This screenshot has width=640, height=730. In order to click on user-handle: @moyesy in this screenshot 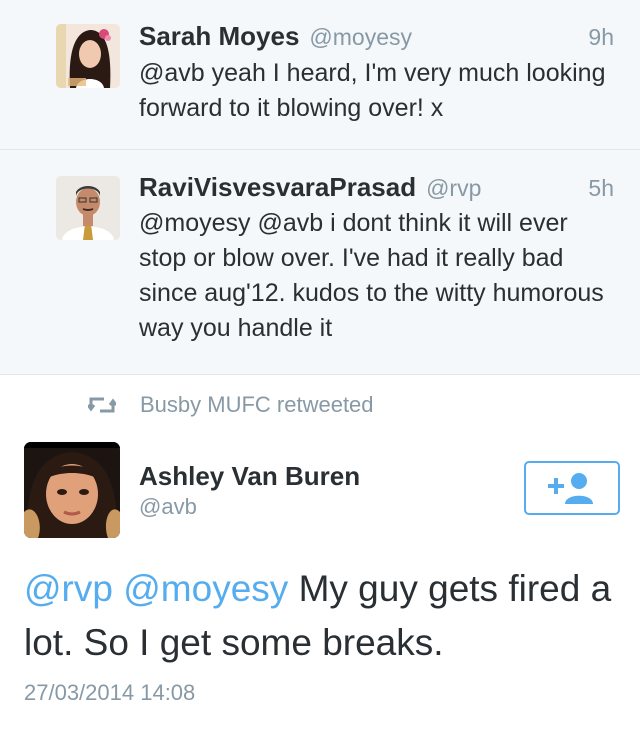, I will do `click(360, 37)`.